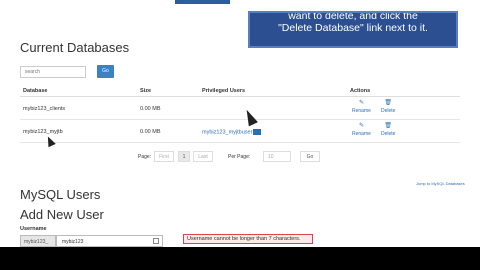  I want to click on database-name: mybiz123_clients, so click(44, 109).